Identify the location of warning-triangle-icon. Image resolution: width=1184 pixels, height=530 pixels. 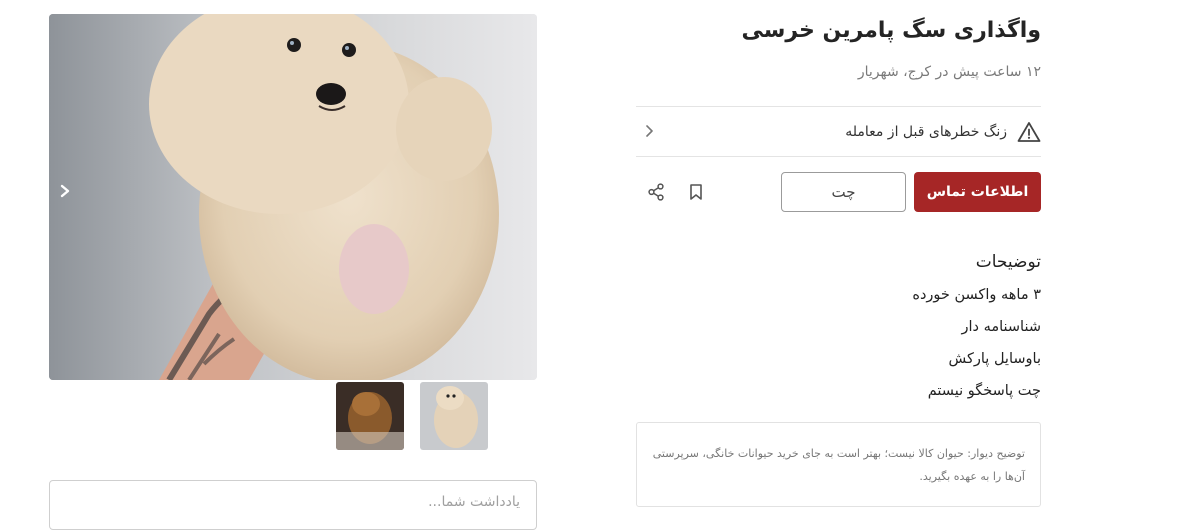
(1029, 132).